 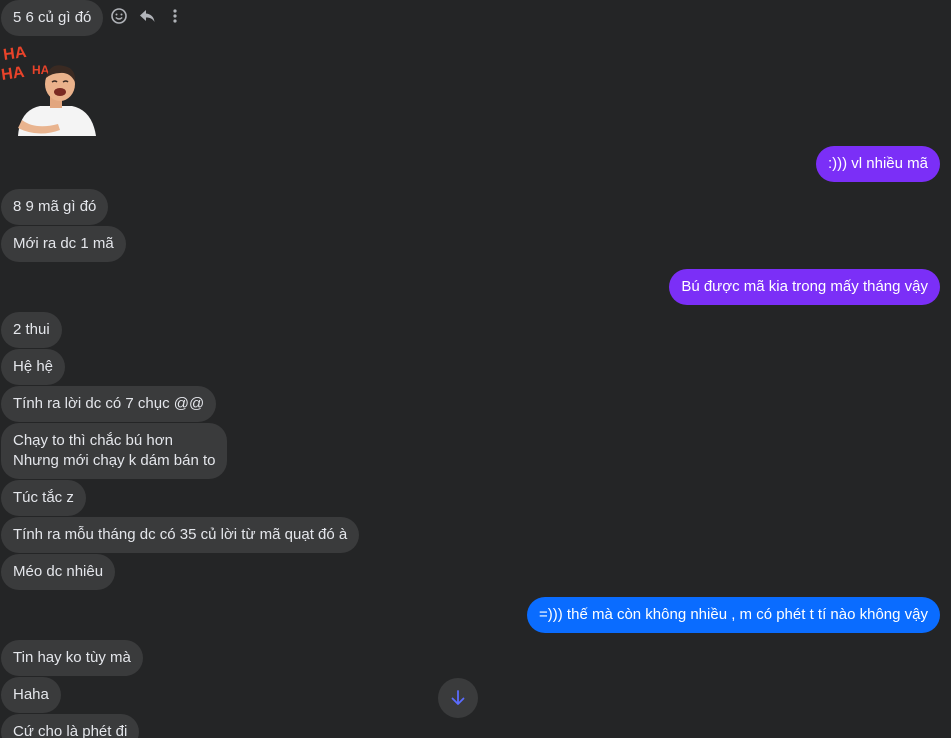 I want to click on more-vertical-icon, so click(x=175, y=16).